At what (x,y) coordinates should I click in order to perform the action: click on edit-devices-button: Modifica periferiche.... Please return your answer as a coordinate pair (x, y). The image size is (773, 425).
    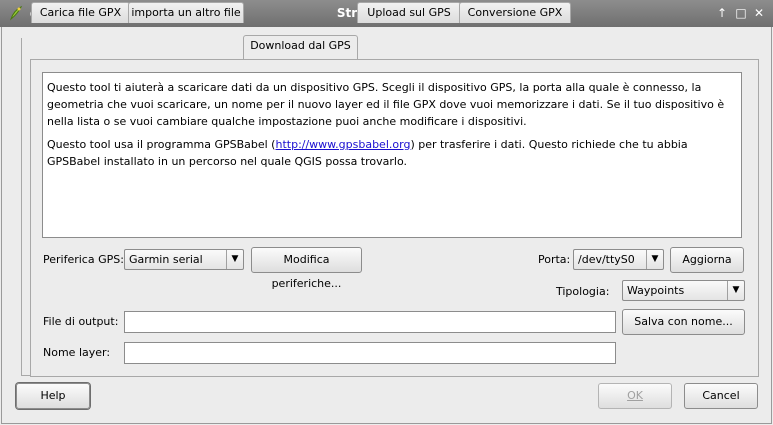
    Looking at the image, I should click on (306, 268).